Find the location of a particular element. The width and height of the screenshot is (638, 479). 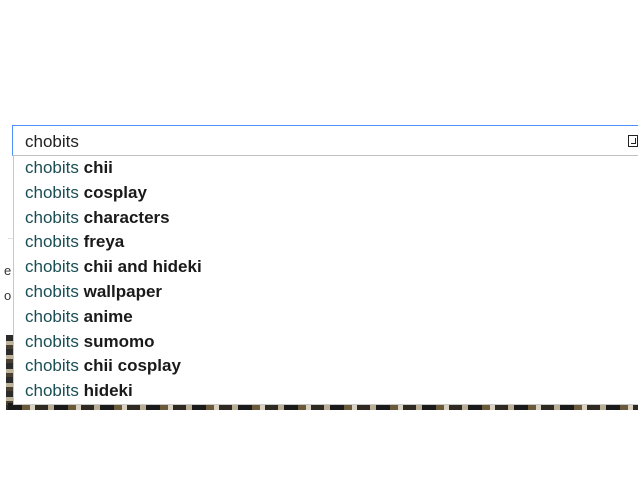

search-input is located at coordinates (315, 142).